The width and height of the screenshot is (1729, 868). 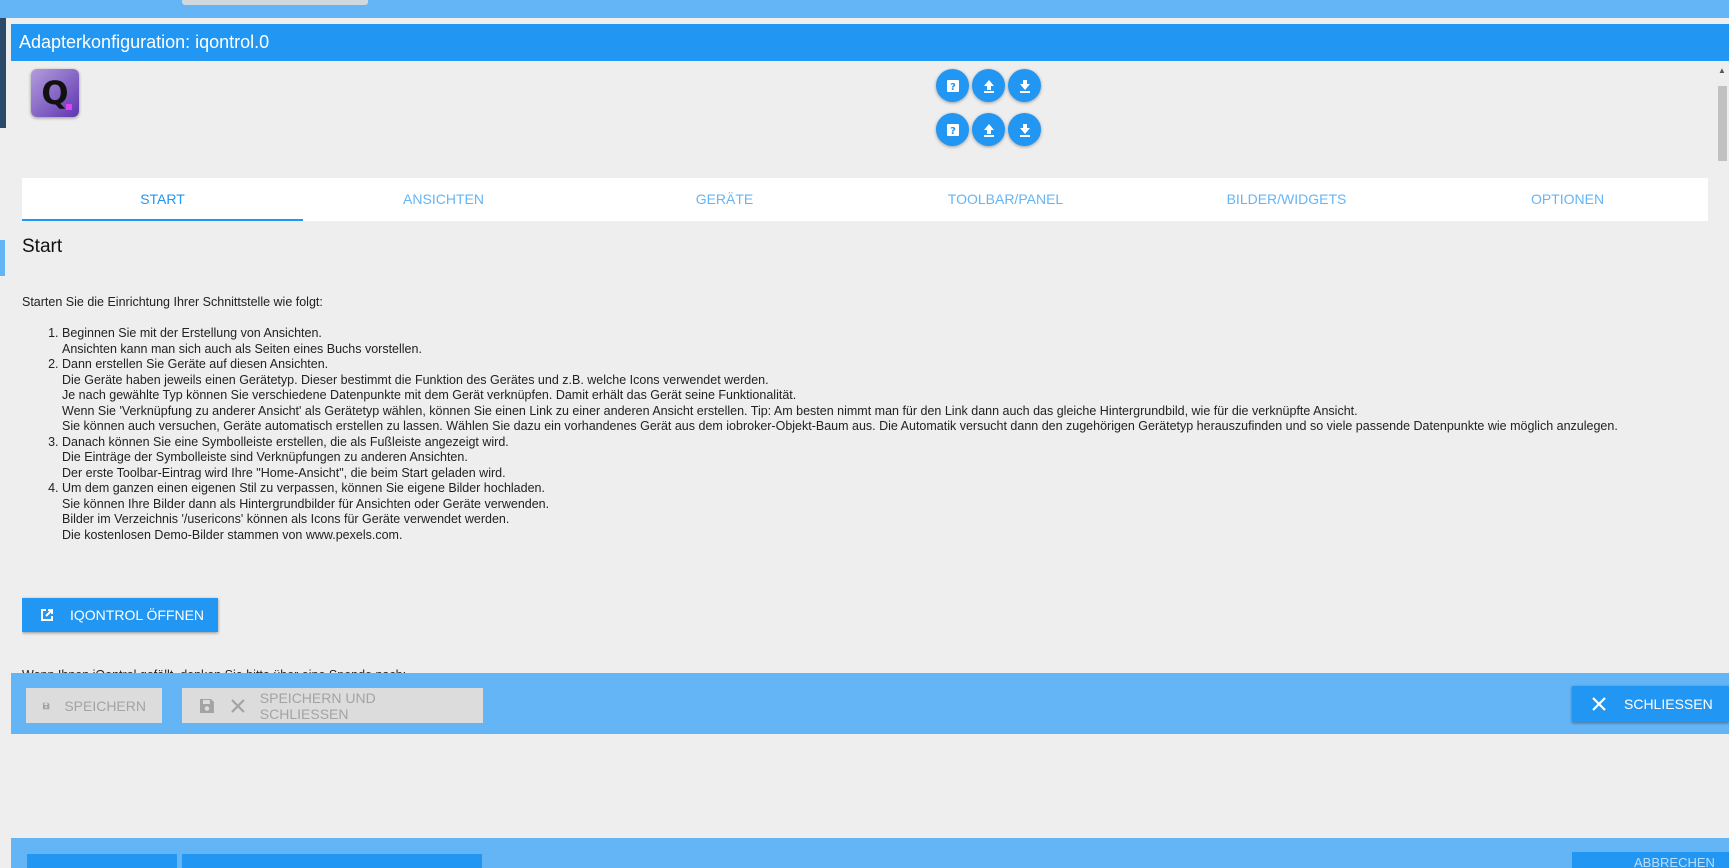 I want to click on save-button: SPEICHERN, so click(x=94, y=705).